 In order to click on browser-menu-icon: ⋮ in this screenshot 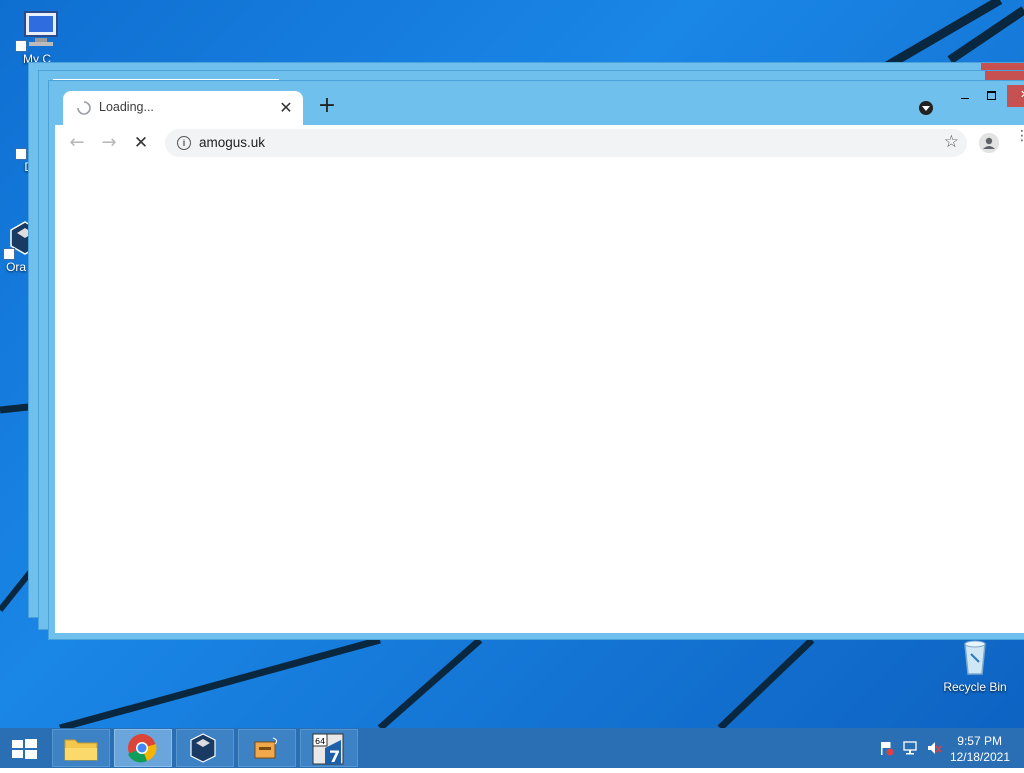, I will do `click(1019, 140)`.